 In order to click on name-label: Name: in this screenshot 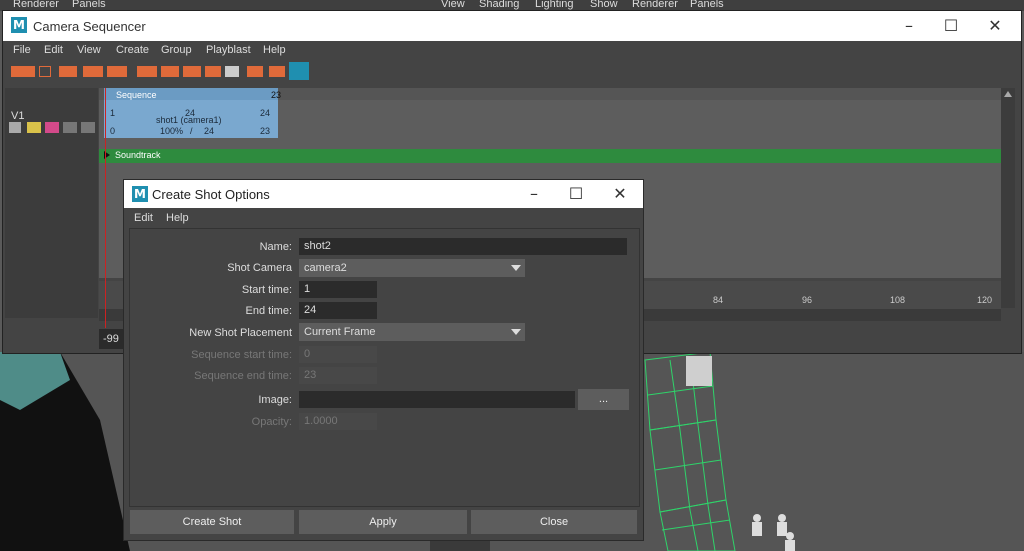, I will do `click(275, 247)`.